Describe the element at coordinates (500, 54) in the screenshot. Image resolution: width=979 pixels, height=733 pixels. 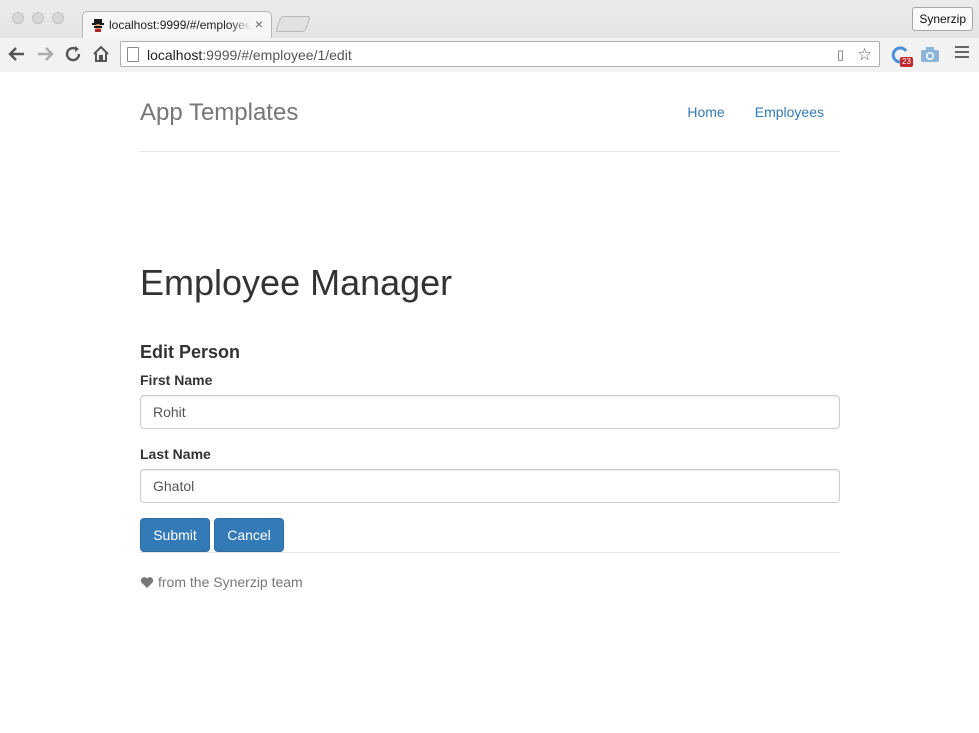
I see `address-bar: localhost:9999/#/employee/1/edit ▯ ☆` at that location.